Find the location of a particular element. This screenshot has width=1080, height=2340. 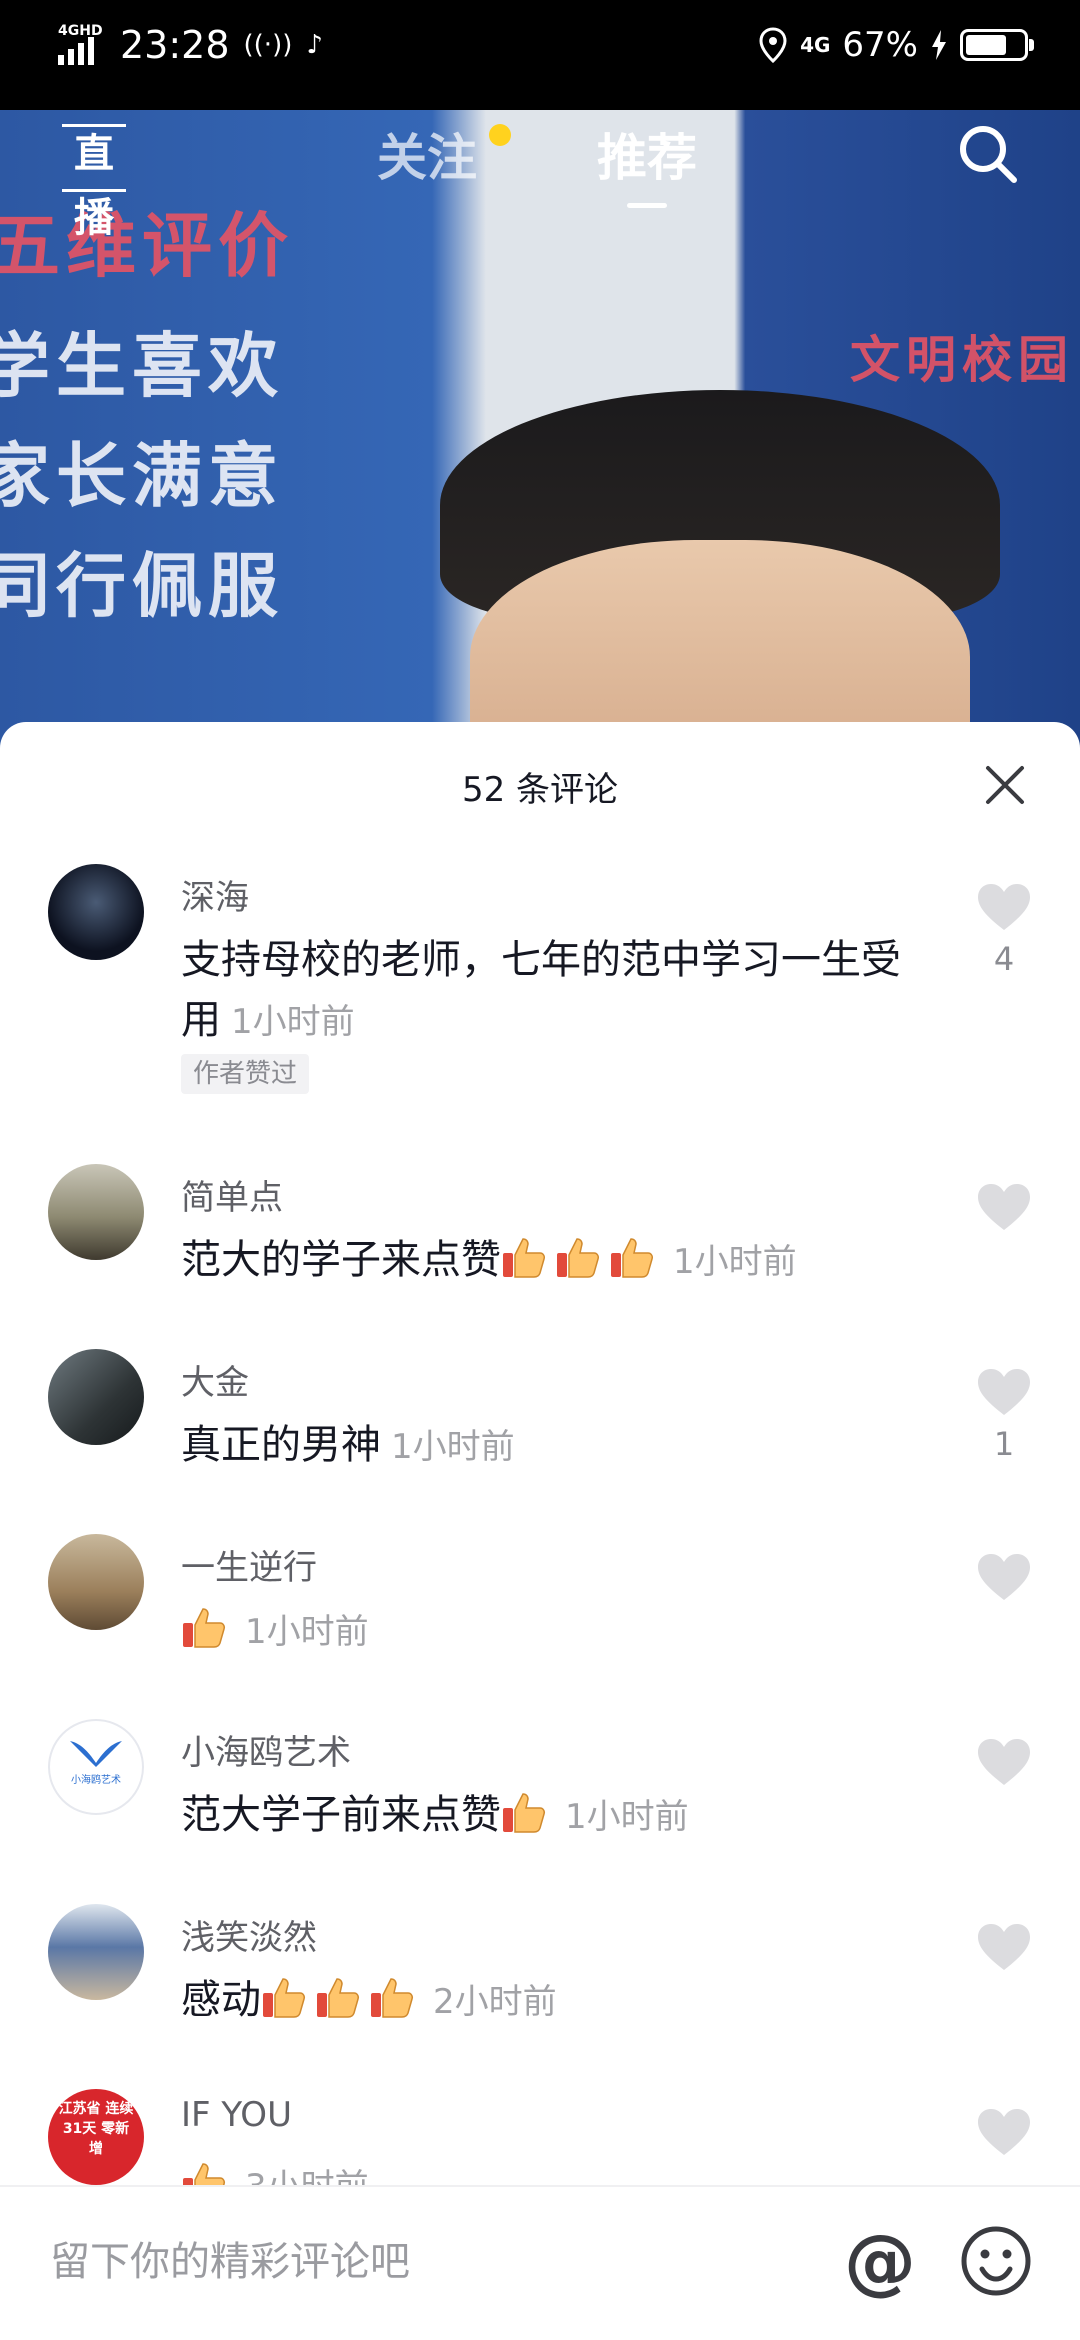

tab-recommend: 推荐 is located at coordinates (647, 163).